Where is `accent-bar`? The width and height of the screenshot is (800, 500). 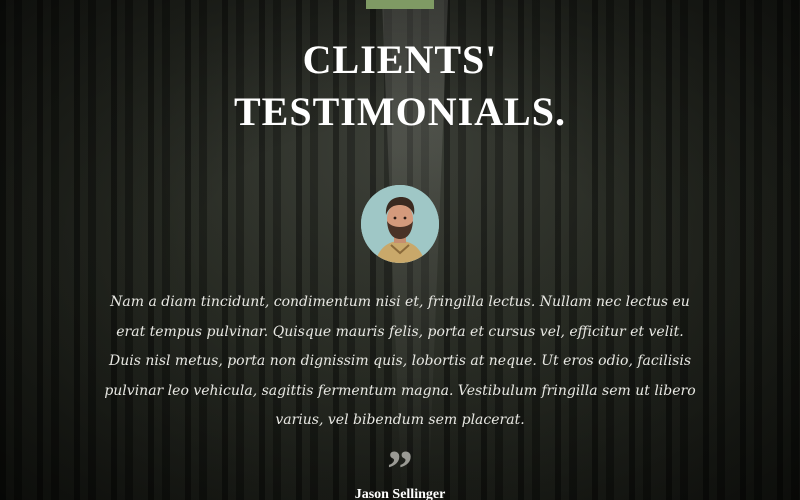
accent-bar is located at coordinates (400, 4).